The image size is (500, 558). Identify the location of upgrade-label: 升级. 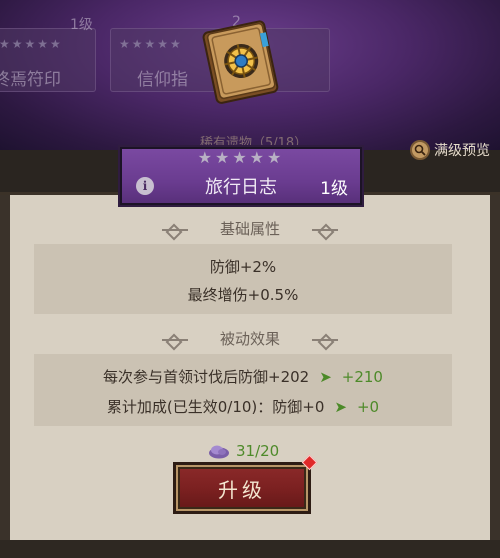
(242, 489).